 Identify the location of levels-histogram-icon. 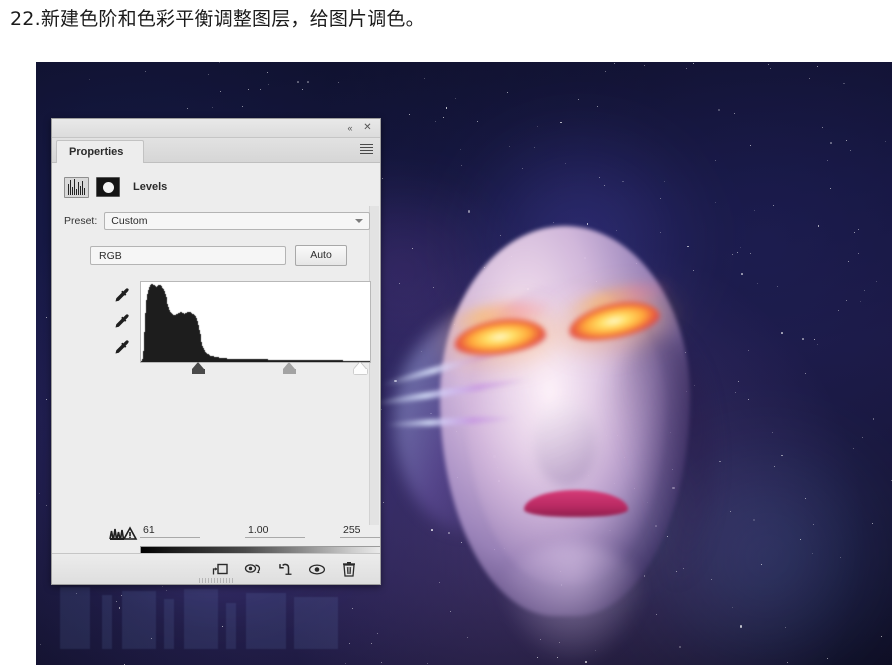
(76, 187).